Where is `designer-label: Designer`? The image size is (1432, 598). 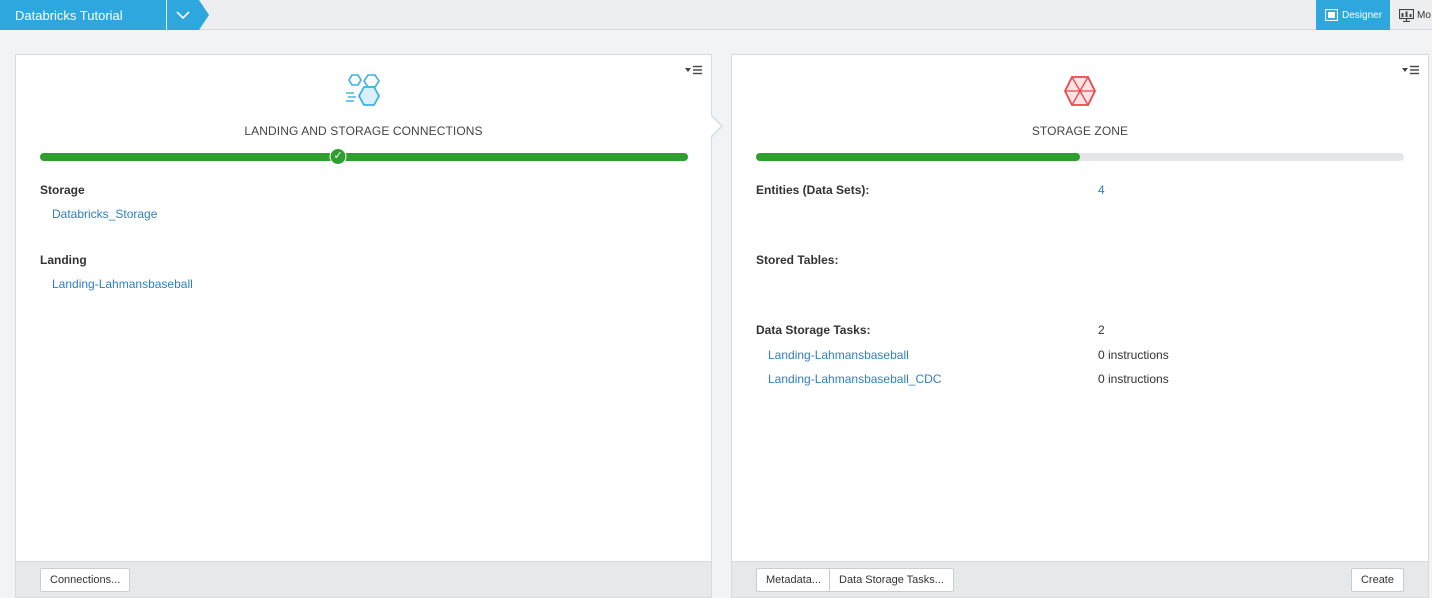 designer-label: Designer is located at coordinates (1362, 15).